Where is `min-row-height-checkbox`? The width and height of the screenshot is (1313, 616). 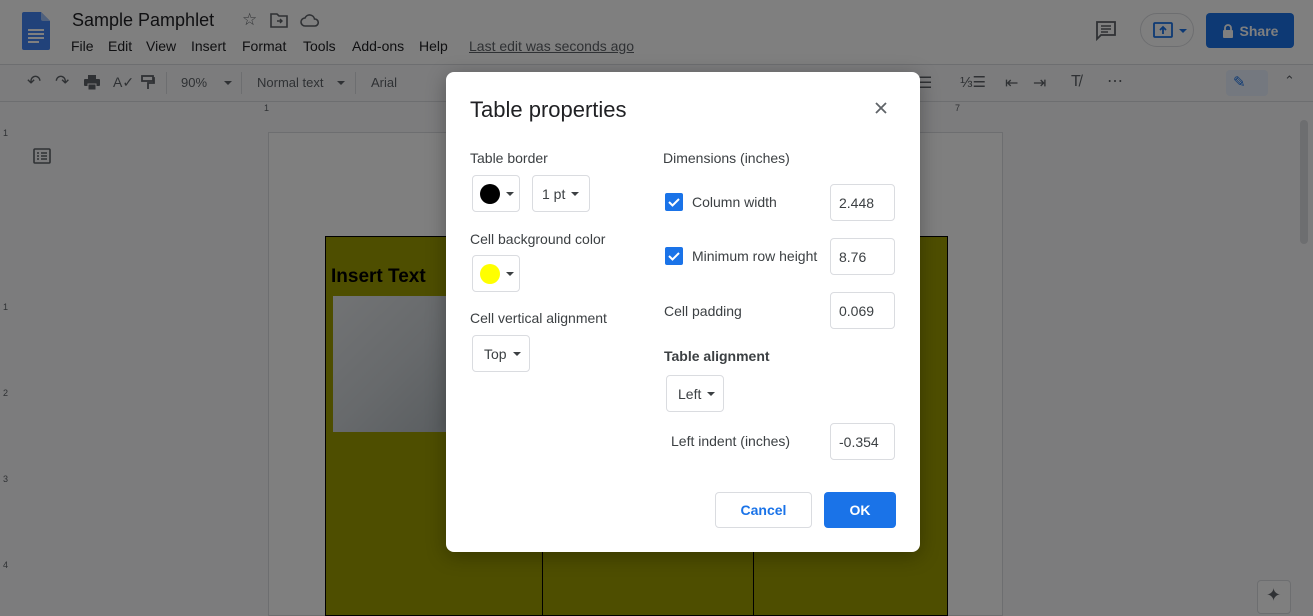
min-row-height-checkbox is located at coordinates (674, 256).